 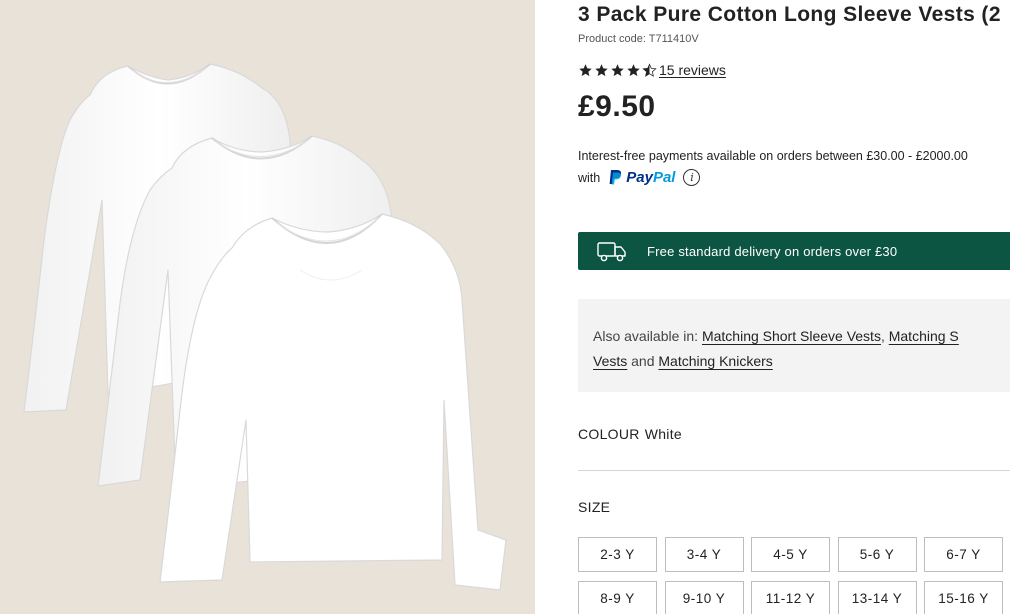 I want to click on size-option-6-7y: 6-7 Y, so click(x=963, y=554).